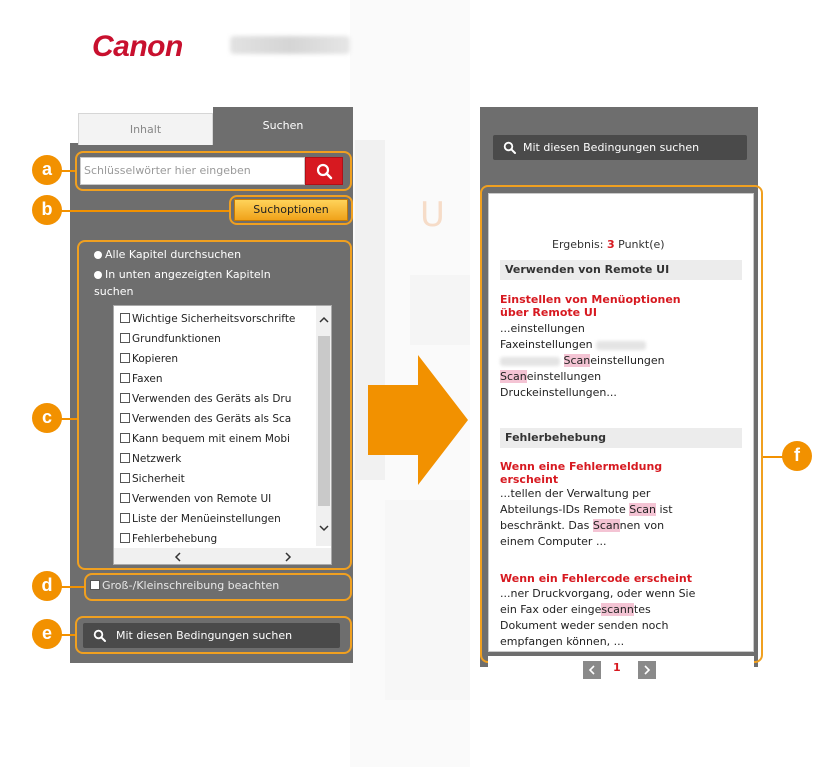 The width and height of the screenshot is (817, 767). What do you see at coordinates (173, 254) in the screenshot?
I see `radio-all-label: Alle Kapitel durchsuchen` at bounding box center [173, 254].